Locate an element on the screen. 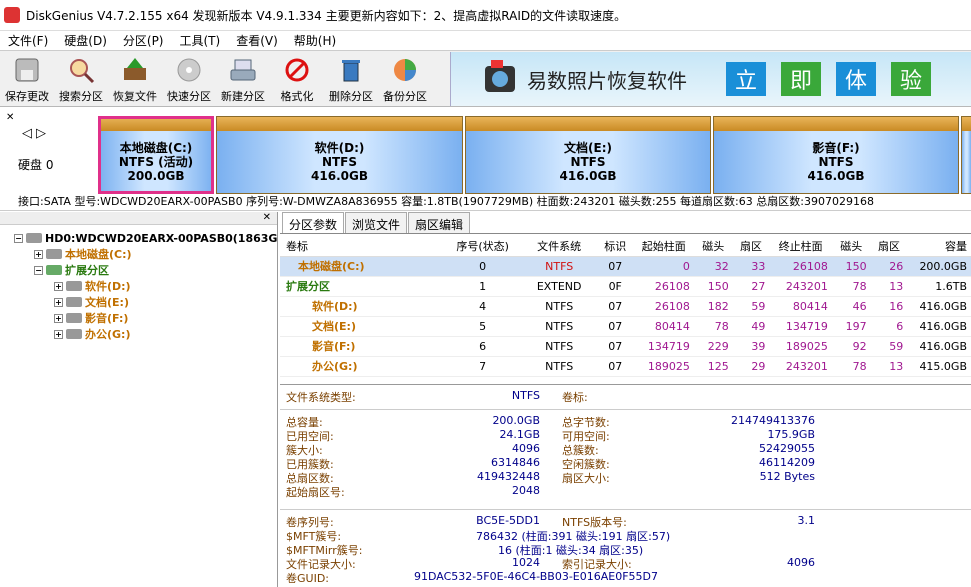  save-button: 保存更改 is located at coordinates (27, 79).